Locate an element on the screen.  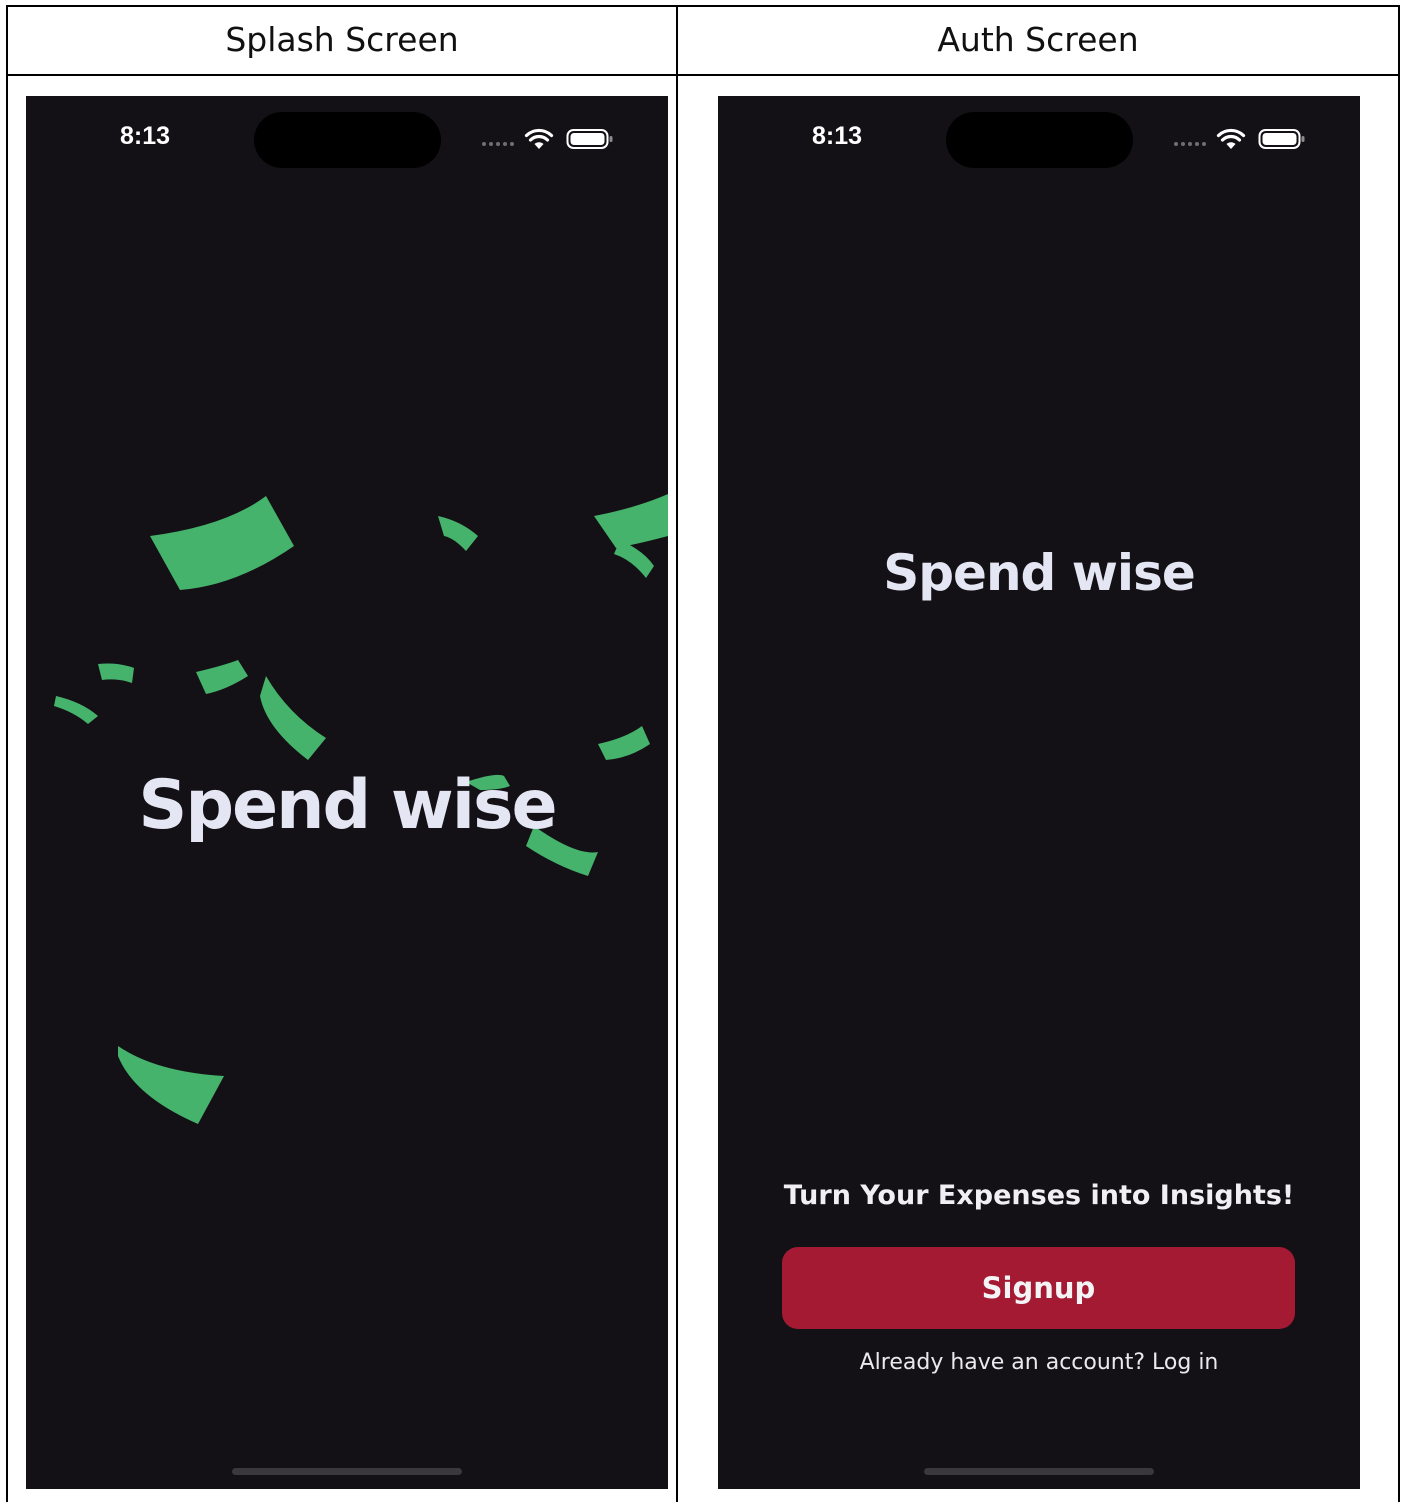
table-header-divider is located at coordinates (703, 75).